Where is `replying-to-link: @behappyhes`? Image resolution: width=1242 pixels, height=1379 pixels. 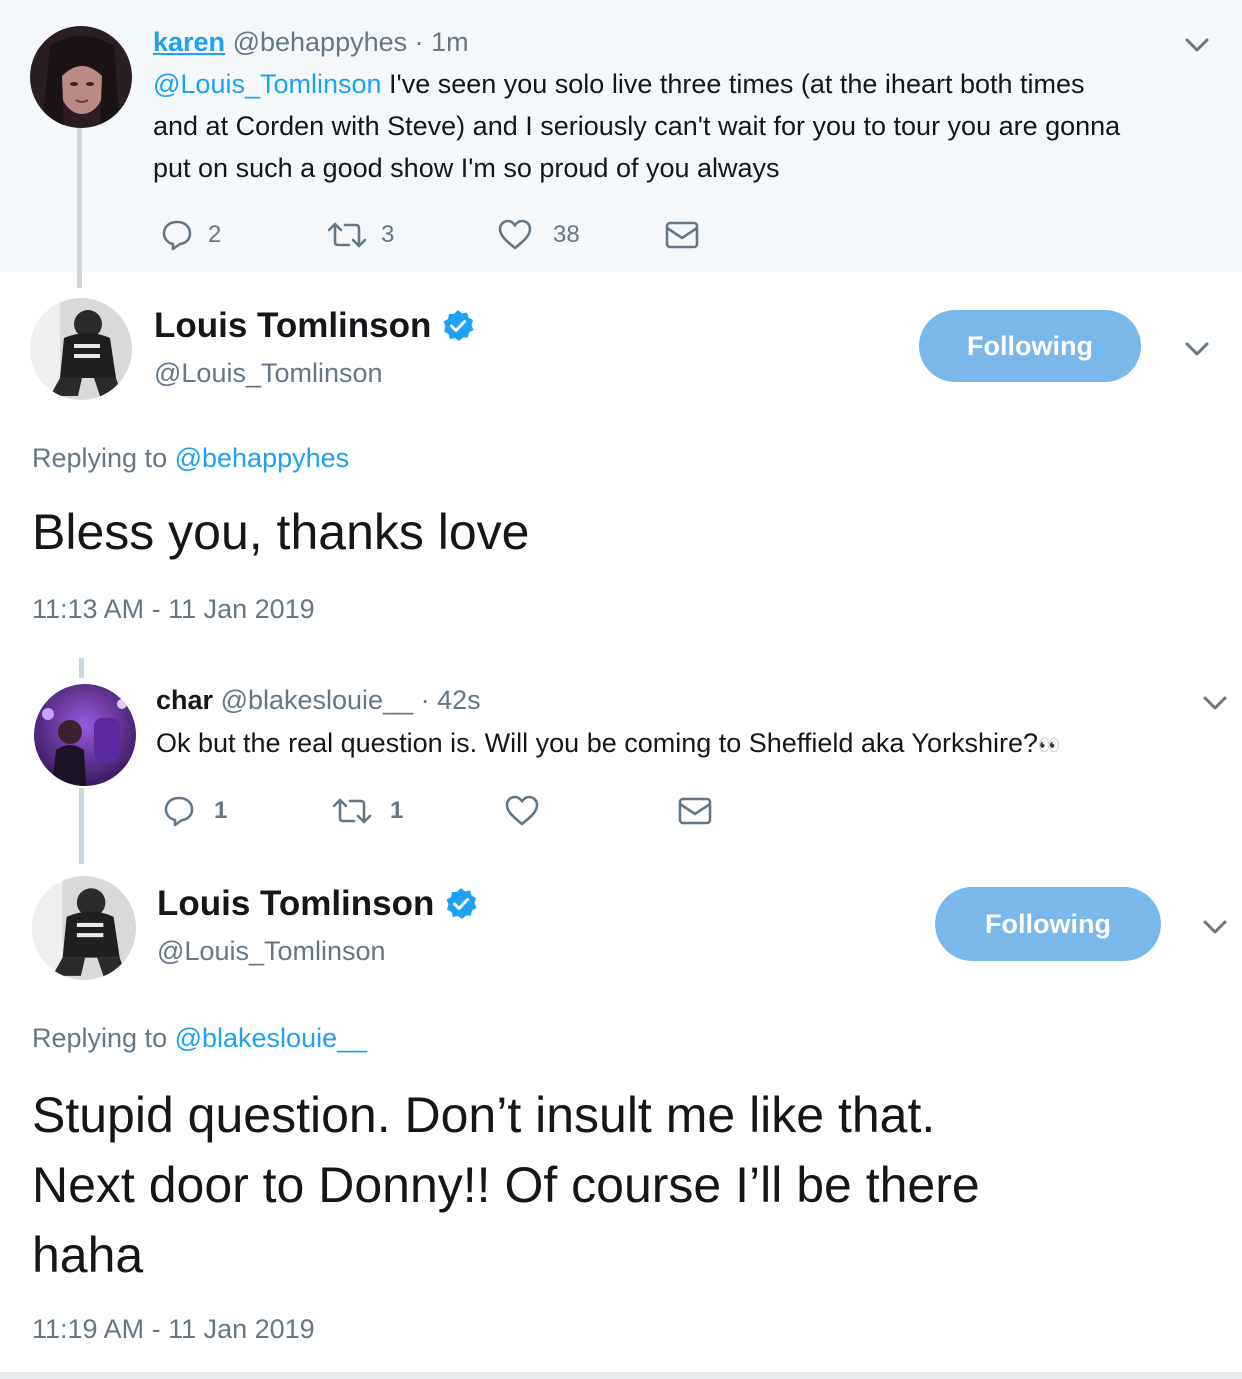 replying-to-link: @behappyhes is located at coordinates (262, 458).